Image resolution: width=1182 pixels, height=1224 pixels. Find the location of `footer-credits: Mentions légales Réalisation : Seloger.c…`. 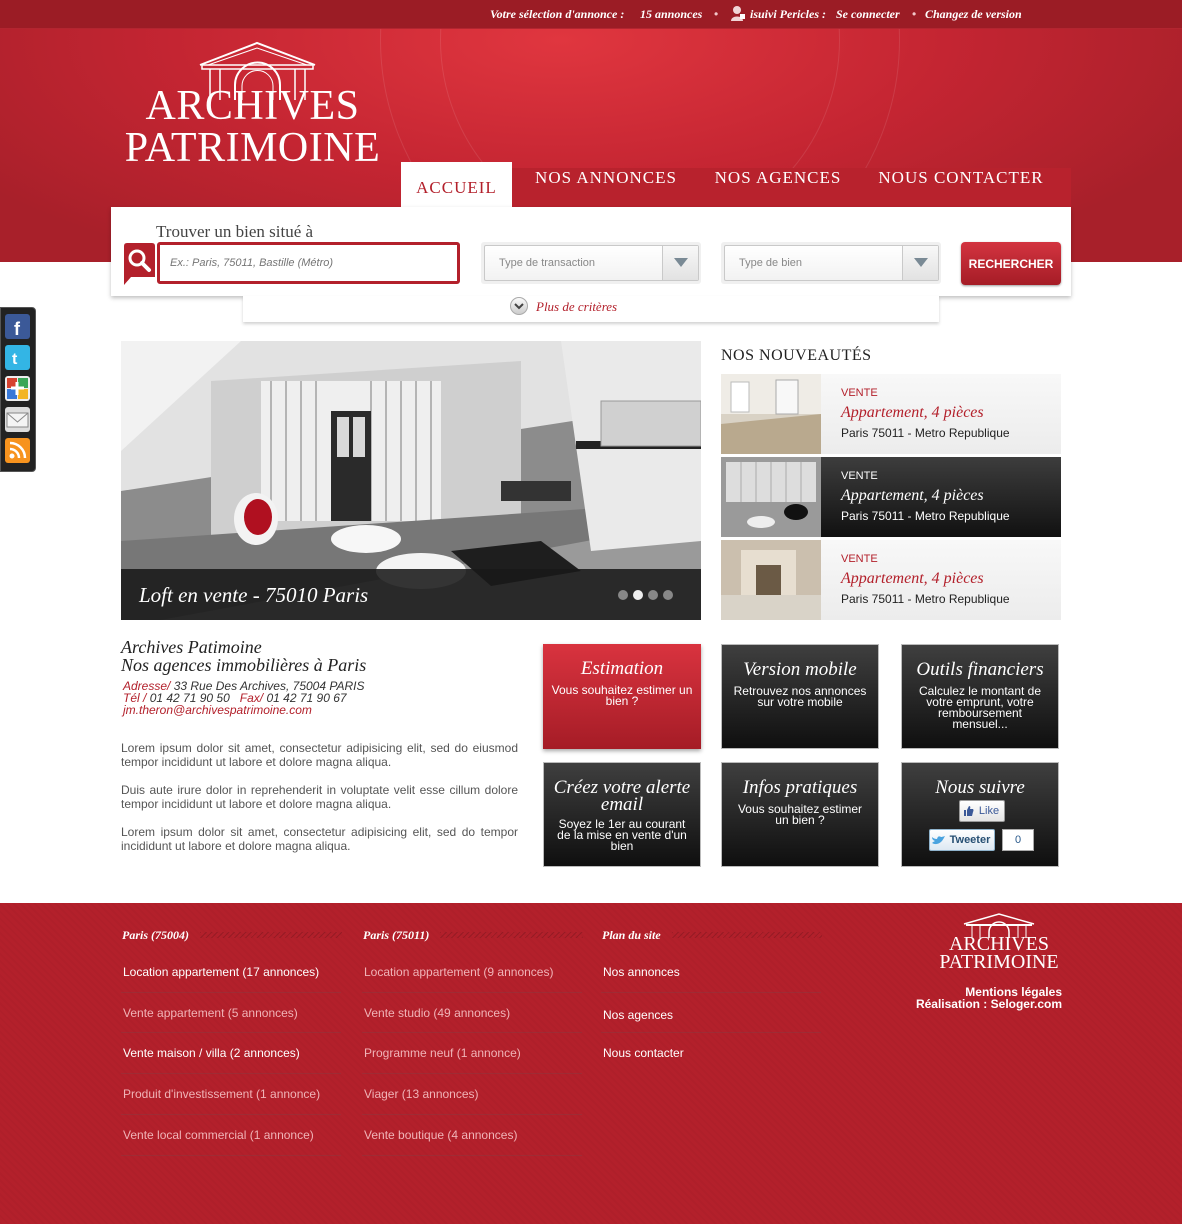

footer-credits: Mentions légales Réalisation : Seloger.c… is located at coordinates (981, 998).